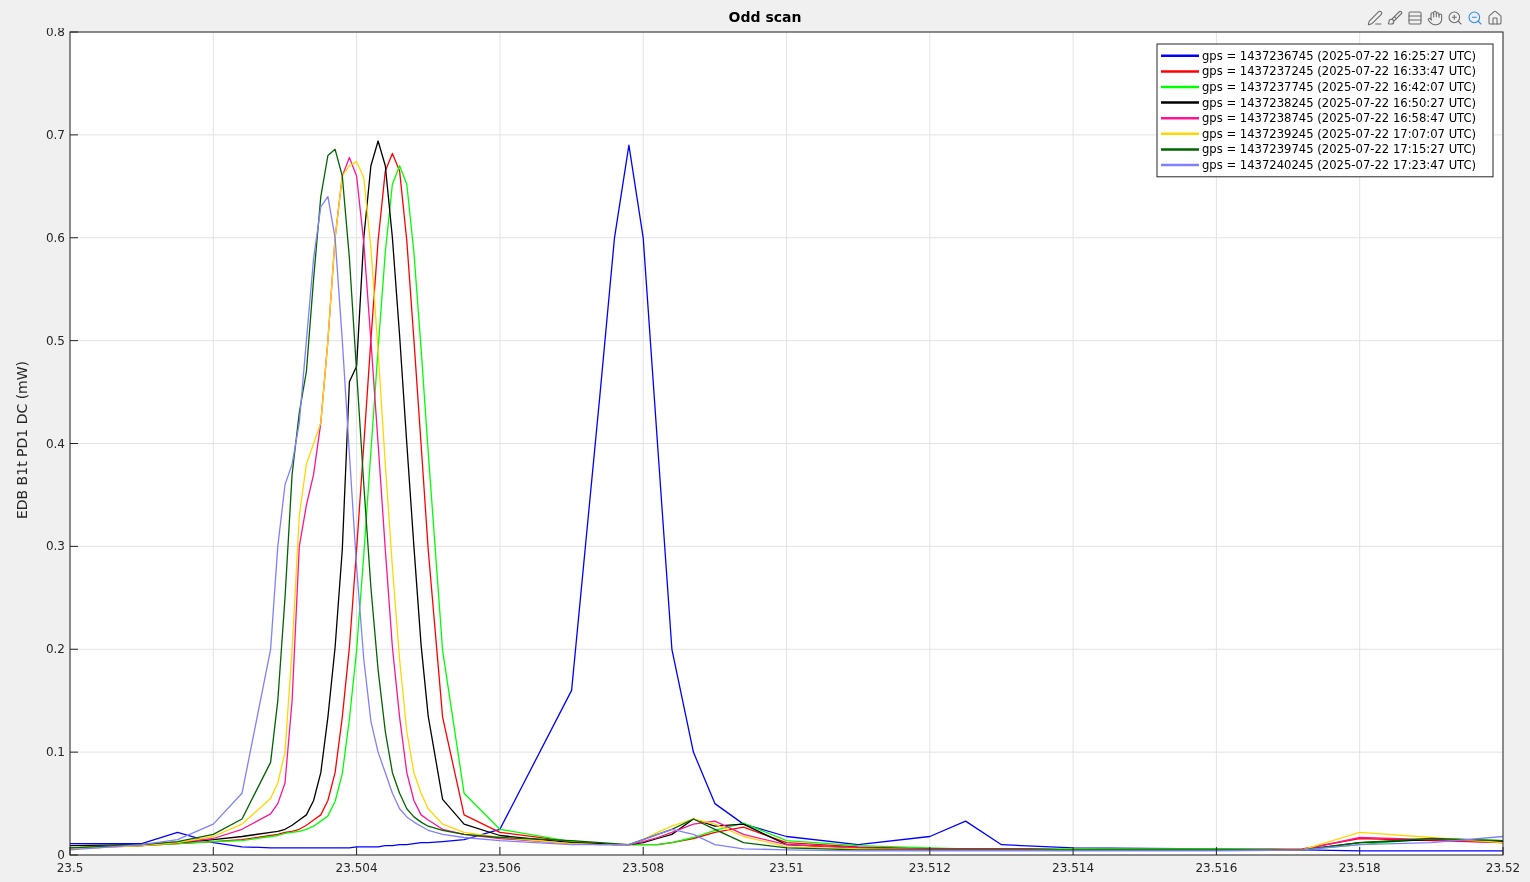 This screenshot has height=882, width=1530. Describe the element at coordinates (1503, 868) in the screenshot. I see `tick-label: 23.52` at that location.